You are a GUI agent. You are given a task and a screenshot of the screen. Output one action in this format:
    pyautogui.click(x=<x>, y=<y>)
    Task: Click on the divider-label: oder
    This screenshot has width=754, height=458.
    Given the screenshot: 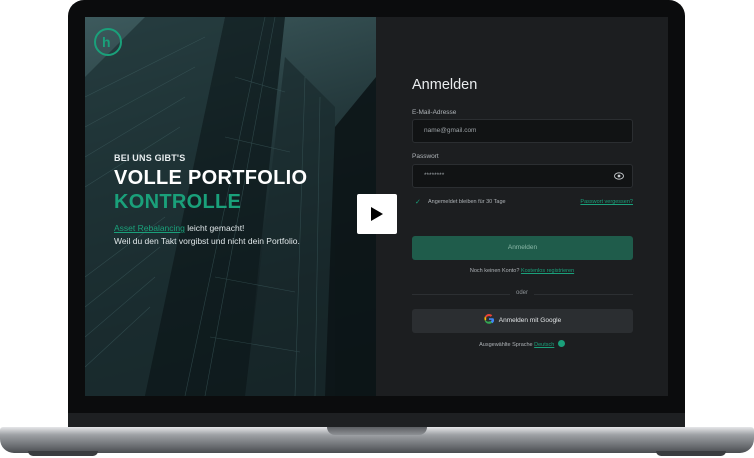 What is the action you would take?
    pyautogui.click(x=521, y=293)
    